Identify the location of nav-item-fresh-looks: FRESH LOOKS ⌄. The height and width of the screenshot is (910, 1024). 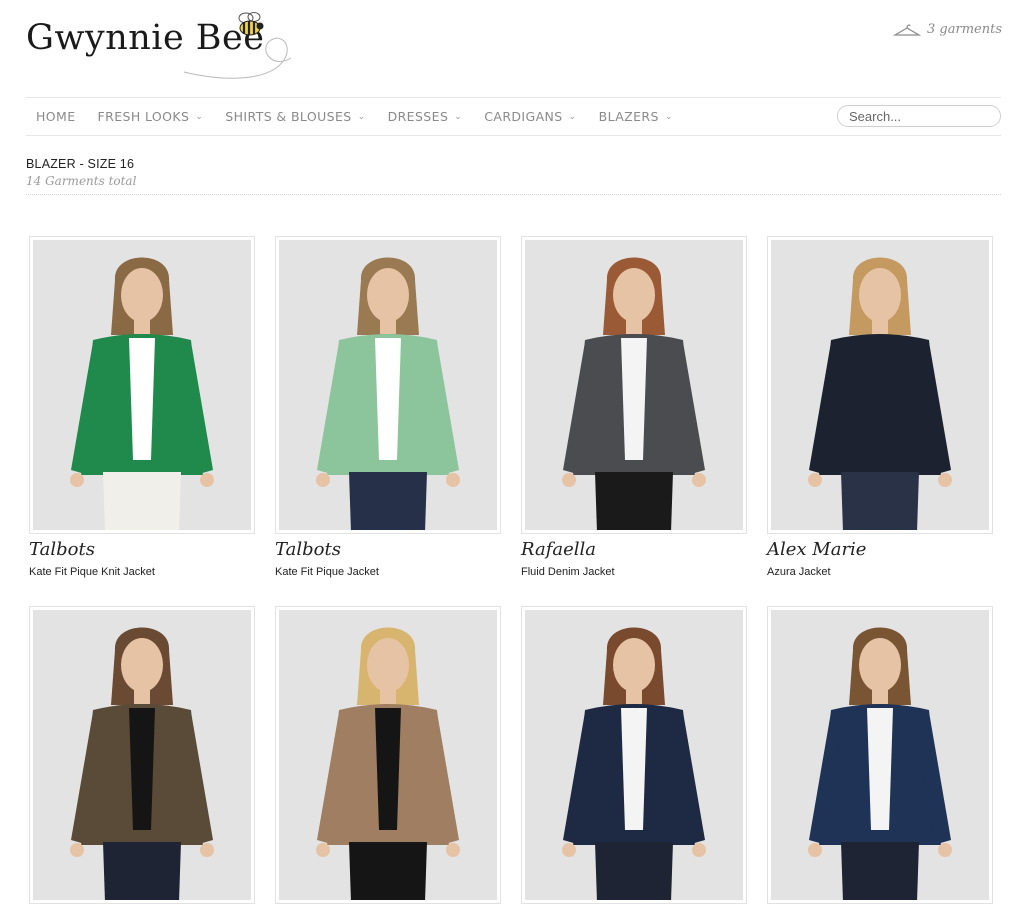
(151, 116).